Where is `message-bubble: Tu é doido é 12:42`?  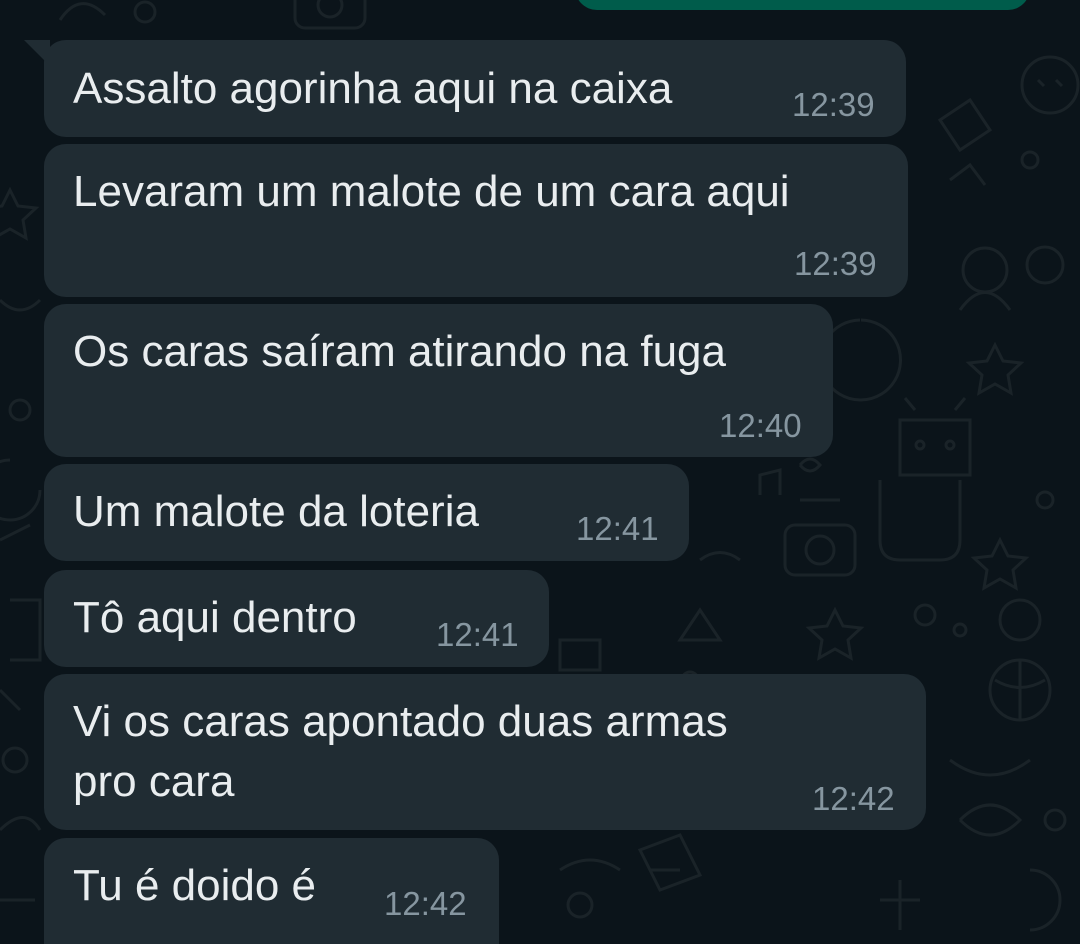
message-bubble: Tu é doido é 12:42 is located at coordinates (271, 891).